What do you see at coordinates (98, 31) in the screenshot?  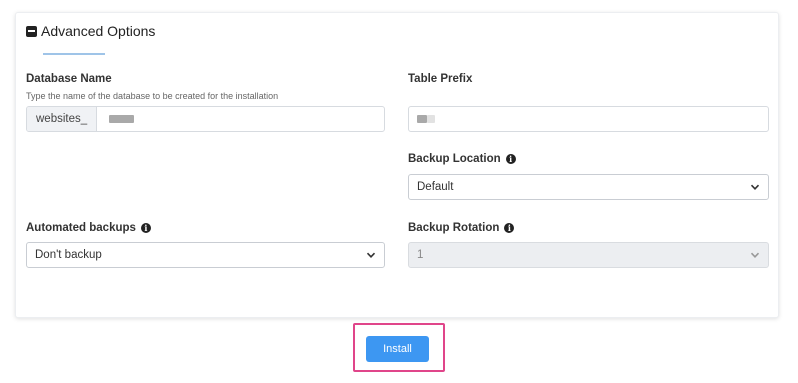 I see `section-title: Advanced Options` at bounding box center [98, 31].